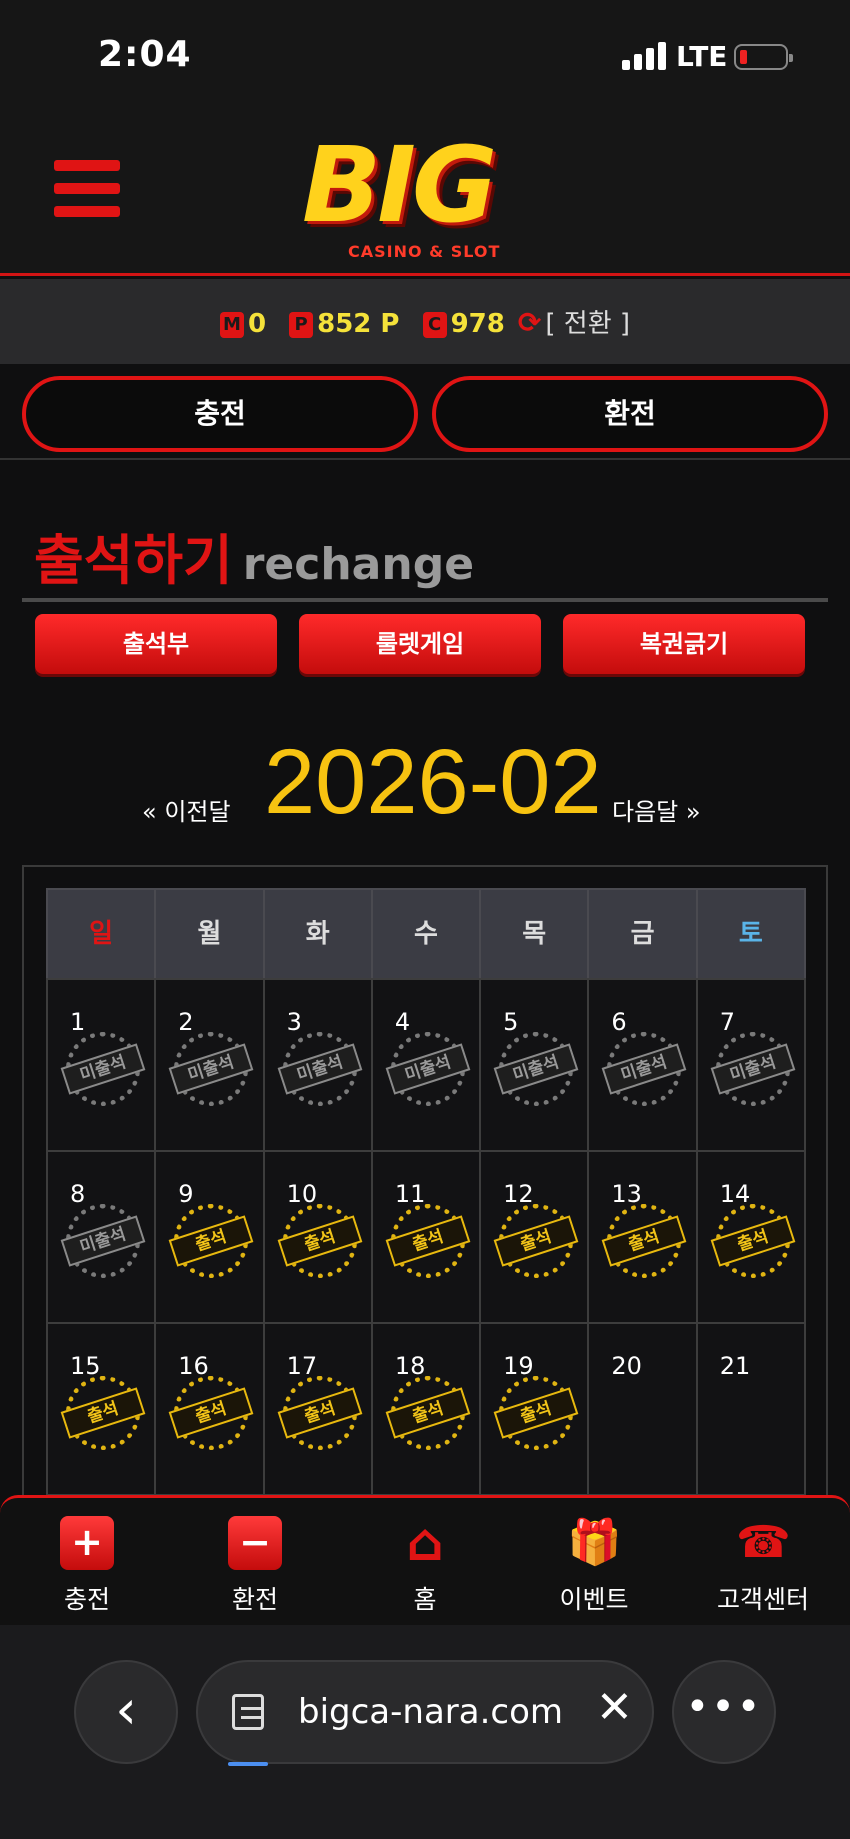  I want to click on logo-text: BIG, so click(399, 185).